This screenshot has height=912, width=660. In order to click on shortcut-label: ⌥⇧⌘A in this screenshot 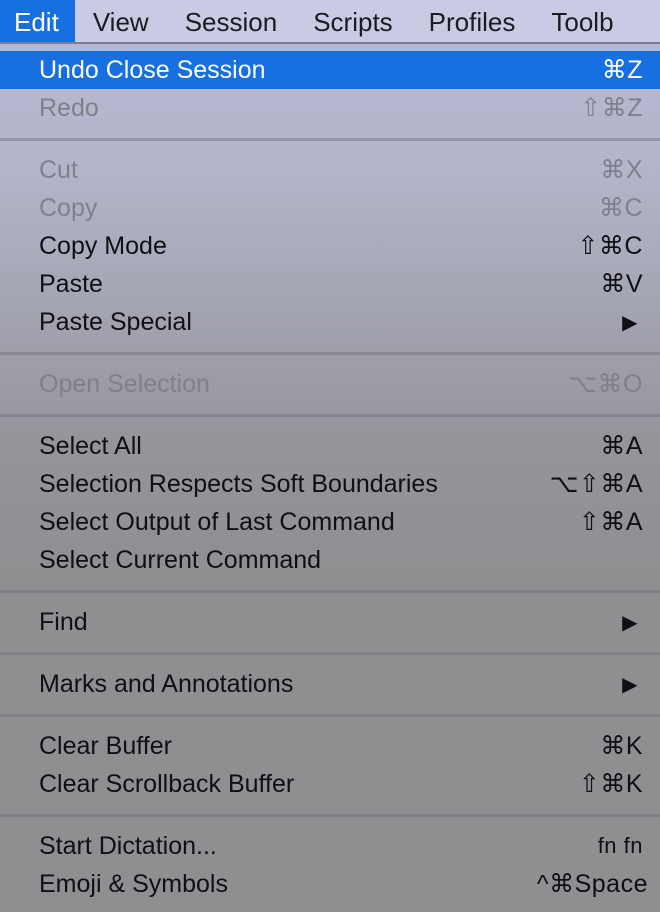, I will do `click(596, 484)`.